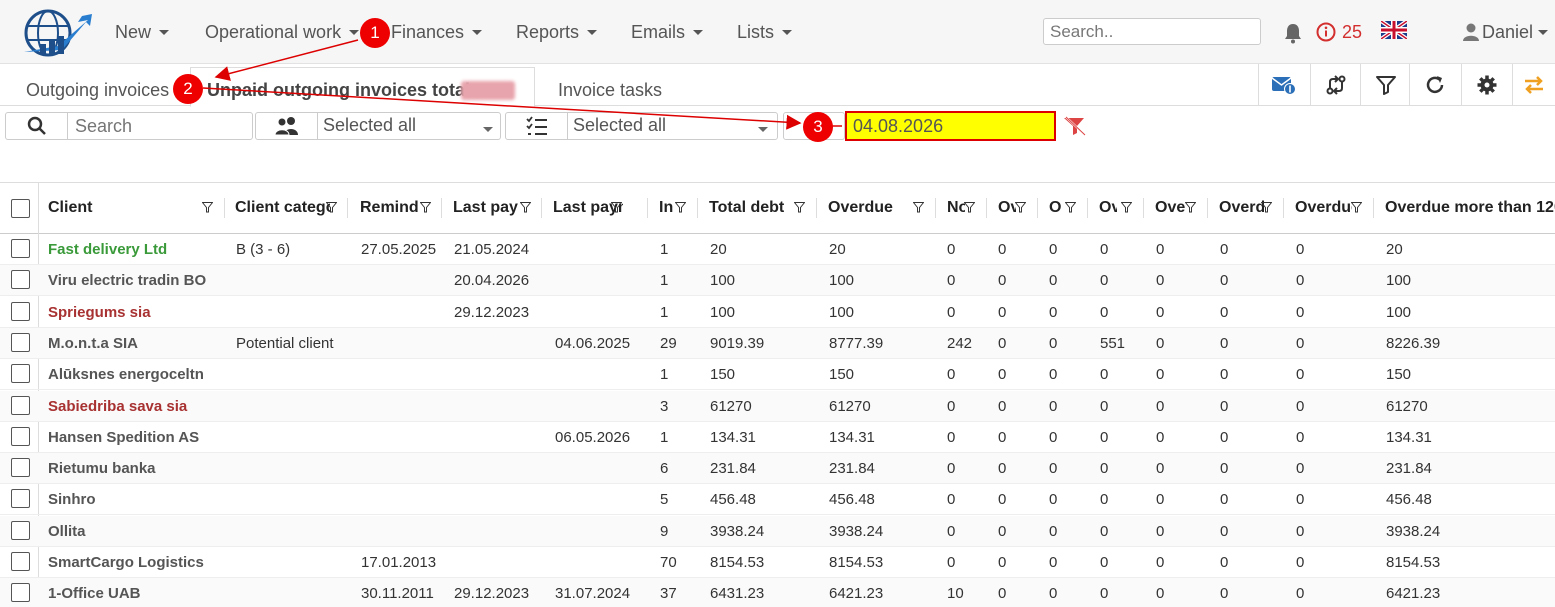 The height and width of the screenshot is (607, 1555). I want to click on client-name-link: M.o.n.t.a SIA, so click(133, 343).